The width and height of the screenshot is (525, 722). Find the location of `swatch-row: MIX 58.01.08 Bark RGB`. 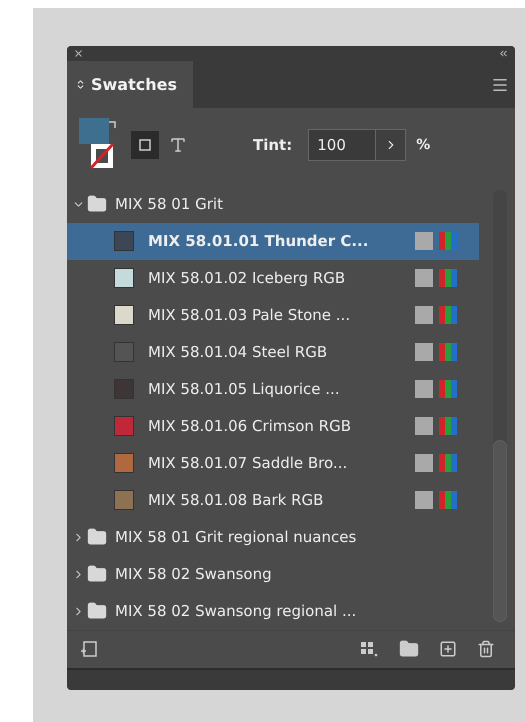

swatch-row: MIX 58.01.08 Bark RGB is located at coordinates (273, 500).